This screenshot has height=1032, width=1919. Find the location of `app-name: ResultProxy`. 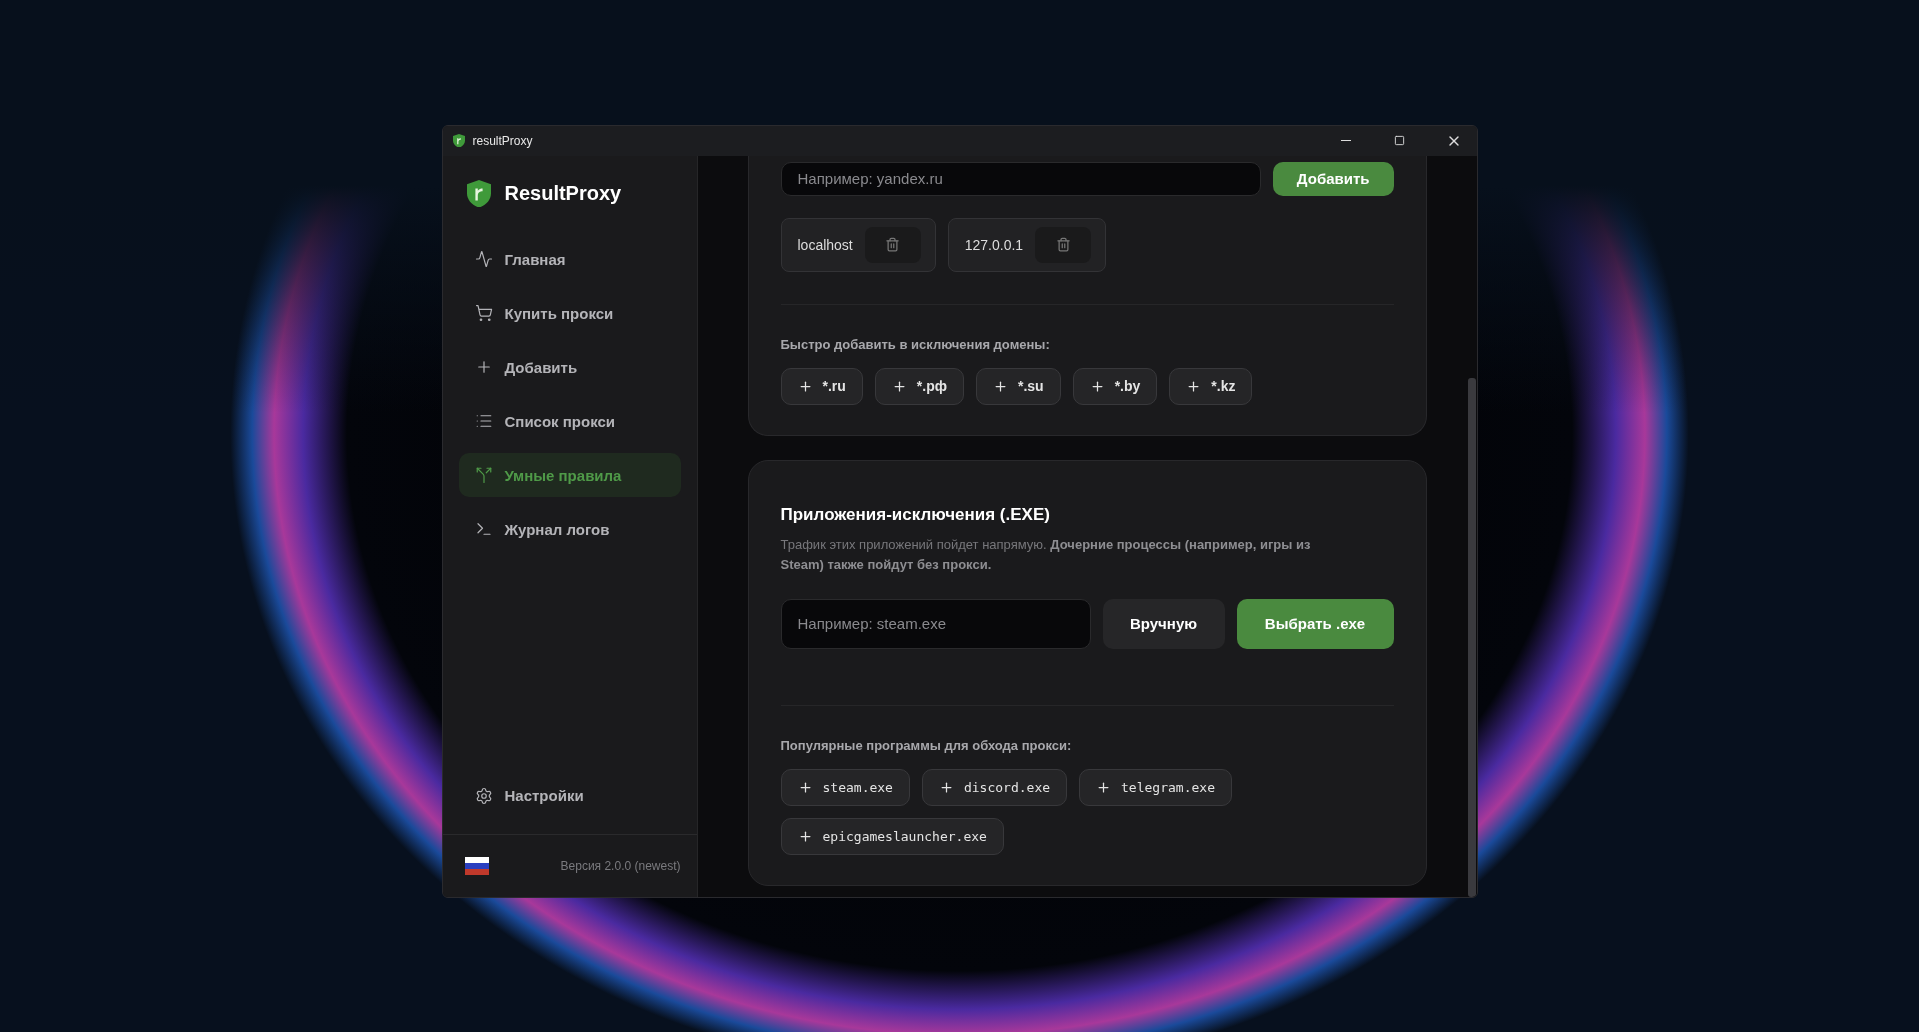

app-name: ResultProxy is located at coordinates (563, 193).